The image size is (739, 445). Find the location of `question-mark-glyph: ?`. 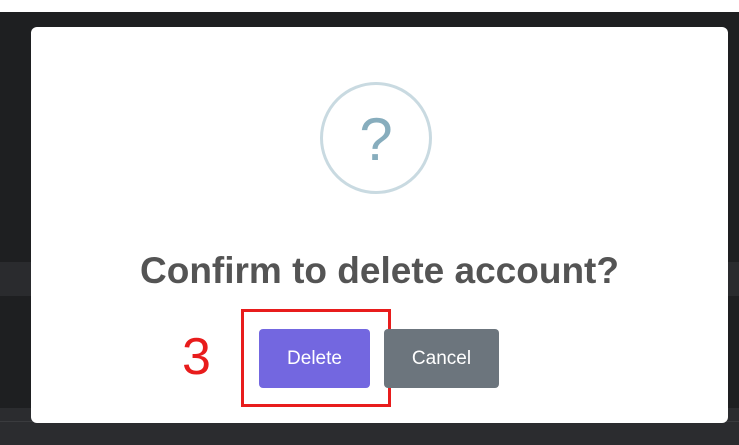

question-mark-glyph: ? is located at coordinates (376, 139).